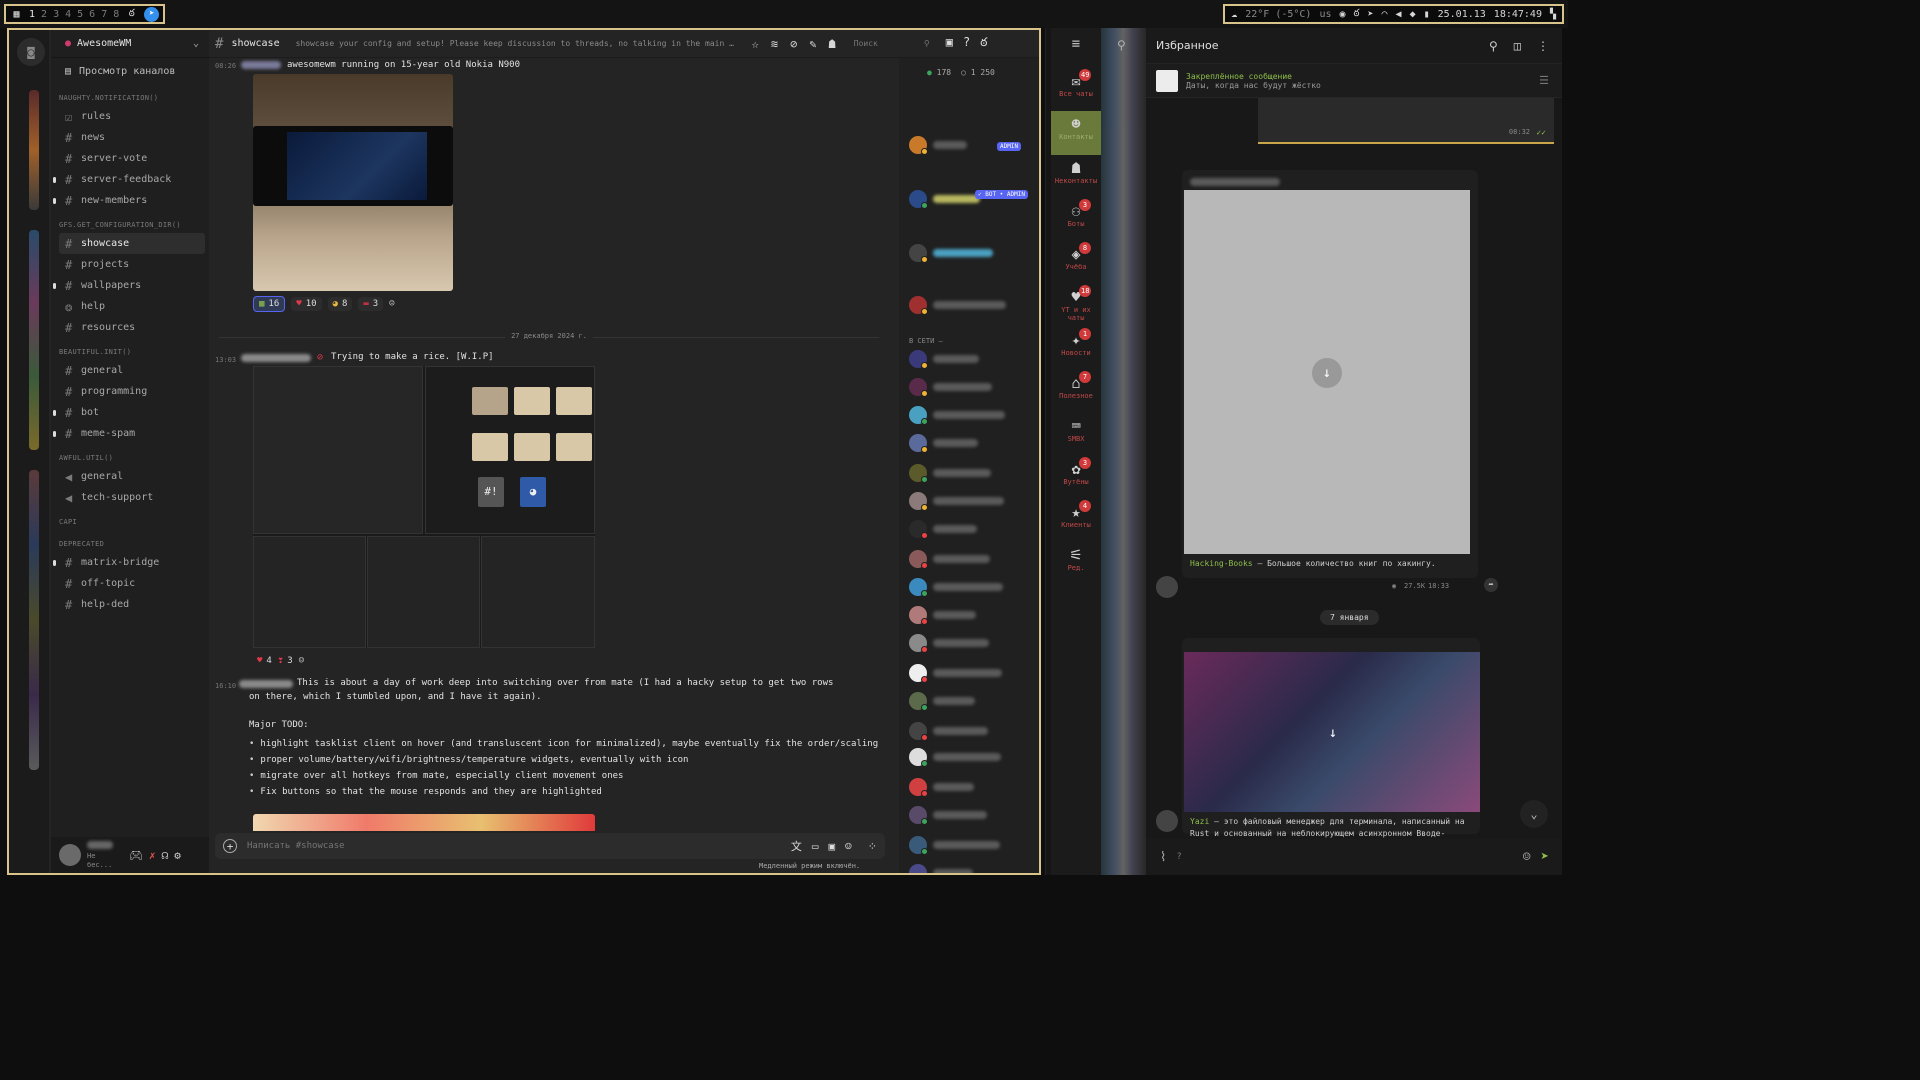  What do you see at coordinates (152, 14) in the screenshot?
I see `telegram-task-icon: ➤` at bounding box center [152, 14].